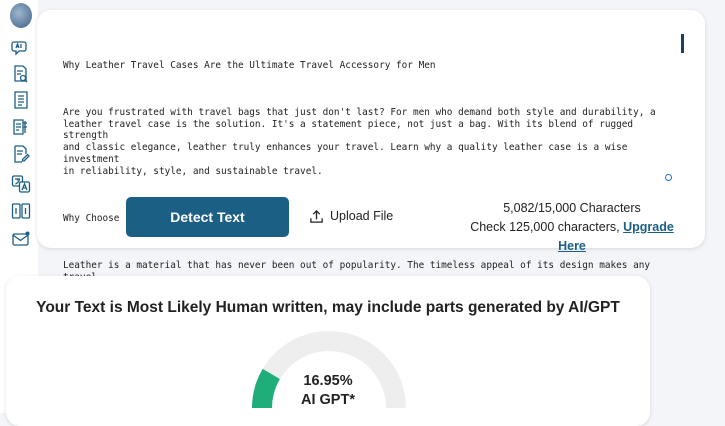 The width and height of the screenshot is (725, 426). Describe the element at coordinates (668, 177) in the screenshot. I see `grammar-indicator-icon` at that location.